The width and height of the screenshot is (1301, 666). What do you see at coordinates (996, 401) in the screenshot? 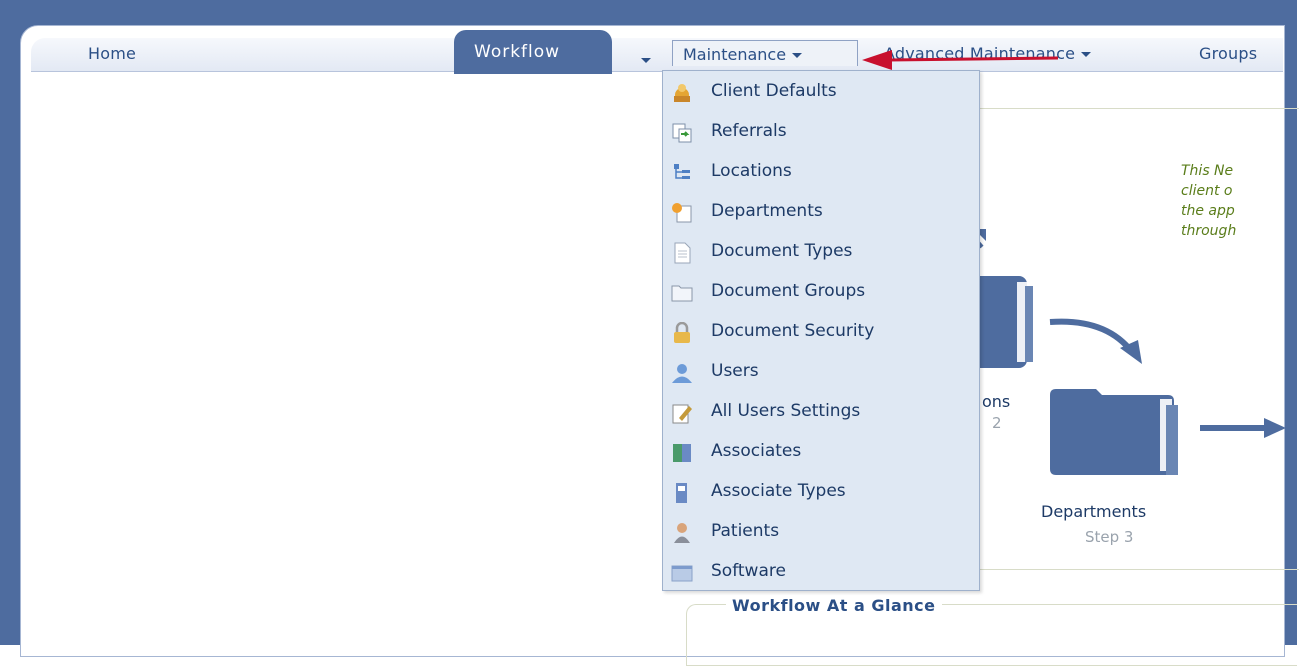
I see `step2-title: ons` at bounding box center [996, 401].